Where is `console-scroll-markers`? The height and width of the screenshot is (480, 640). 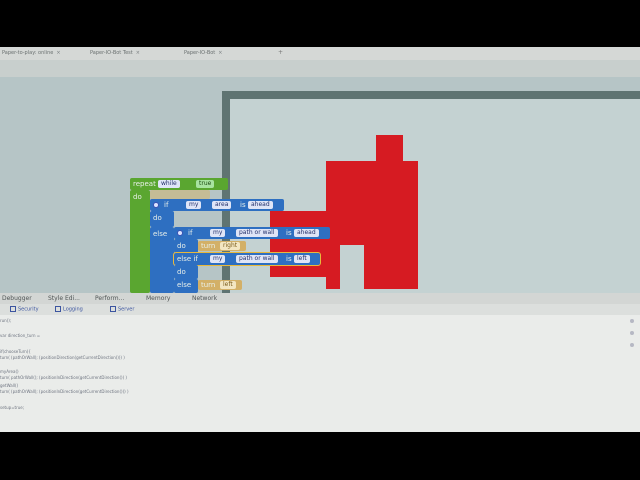
console-scroll-markers is located at coordinates (616, 339).